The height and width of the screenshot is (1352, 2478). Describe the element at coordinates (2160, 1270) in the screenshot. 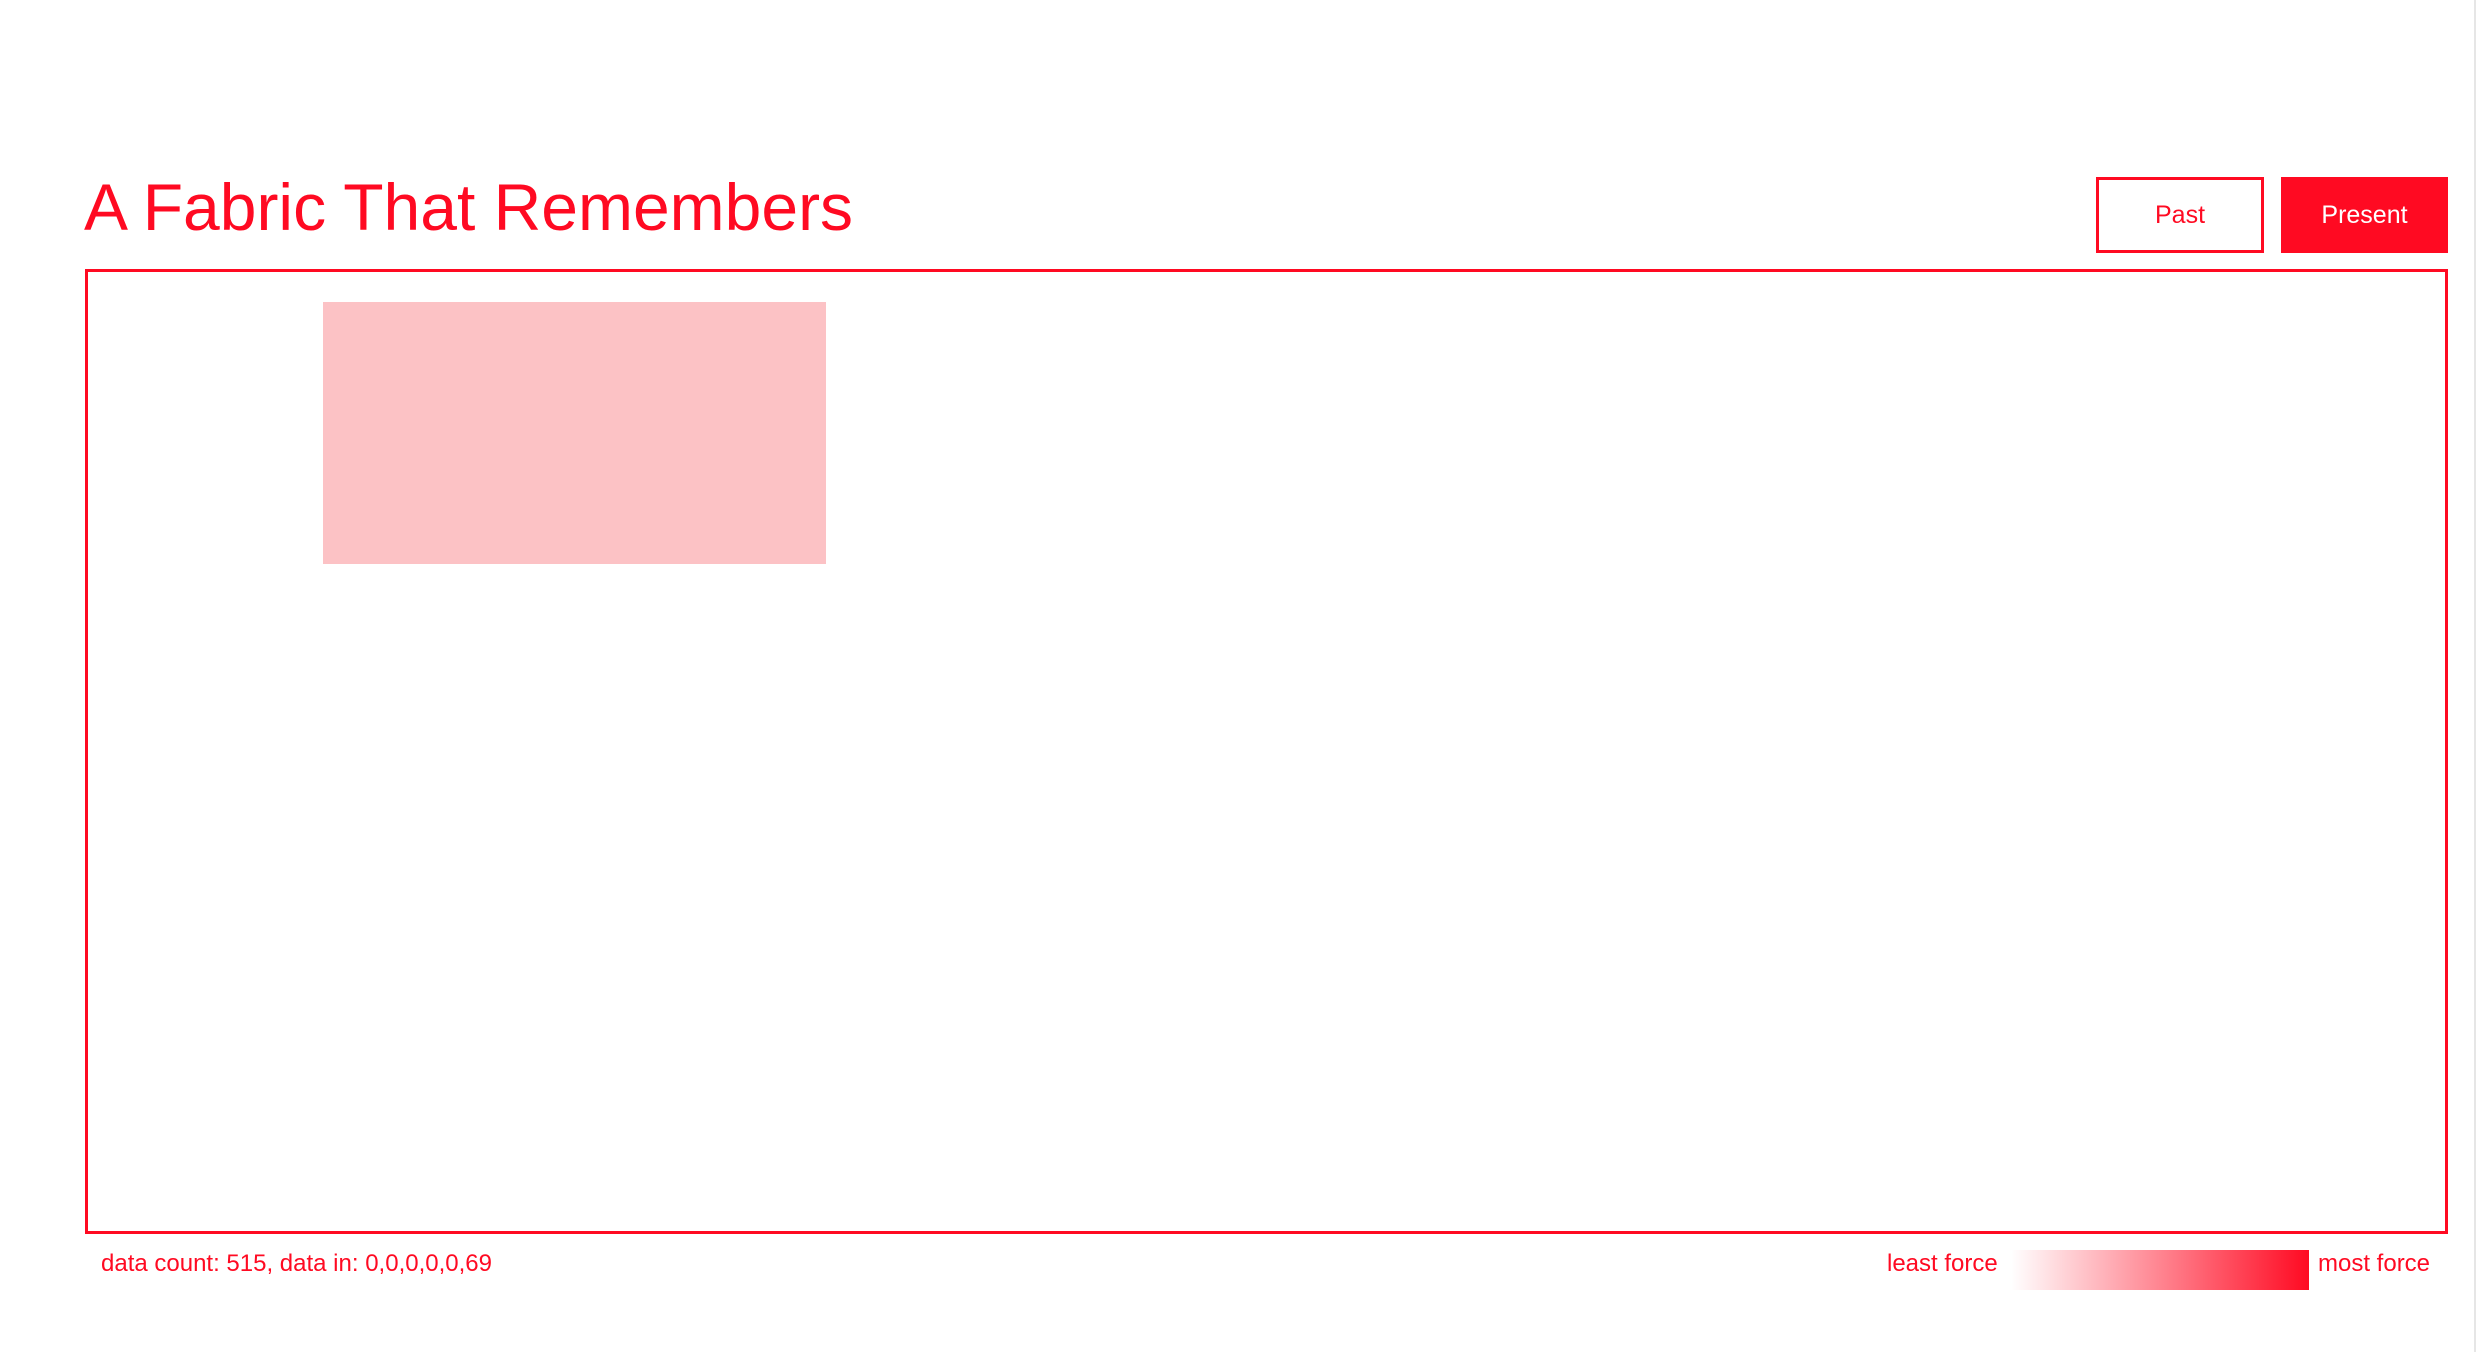

I see `force-gradient-legend` at that location.